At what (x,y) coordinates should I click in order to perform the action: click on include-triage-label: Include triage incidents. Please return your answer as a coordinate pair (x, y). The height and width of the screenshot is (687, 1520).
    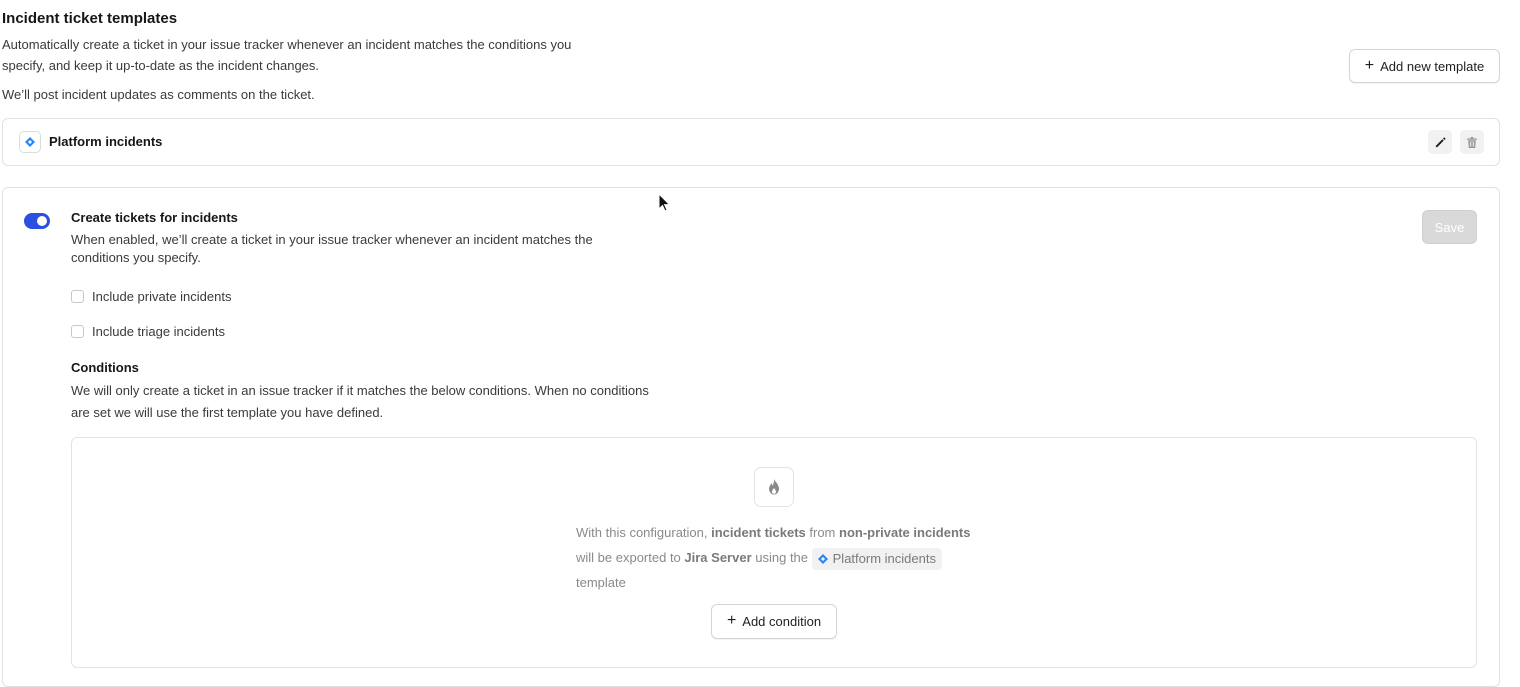
    Looking at the image, I should click on (158, 331).